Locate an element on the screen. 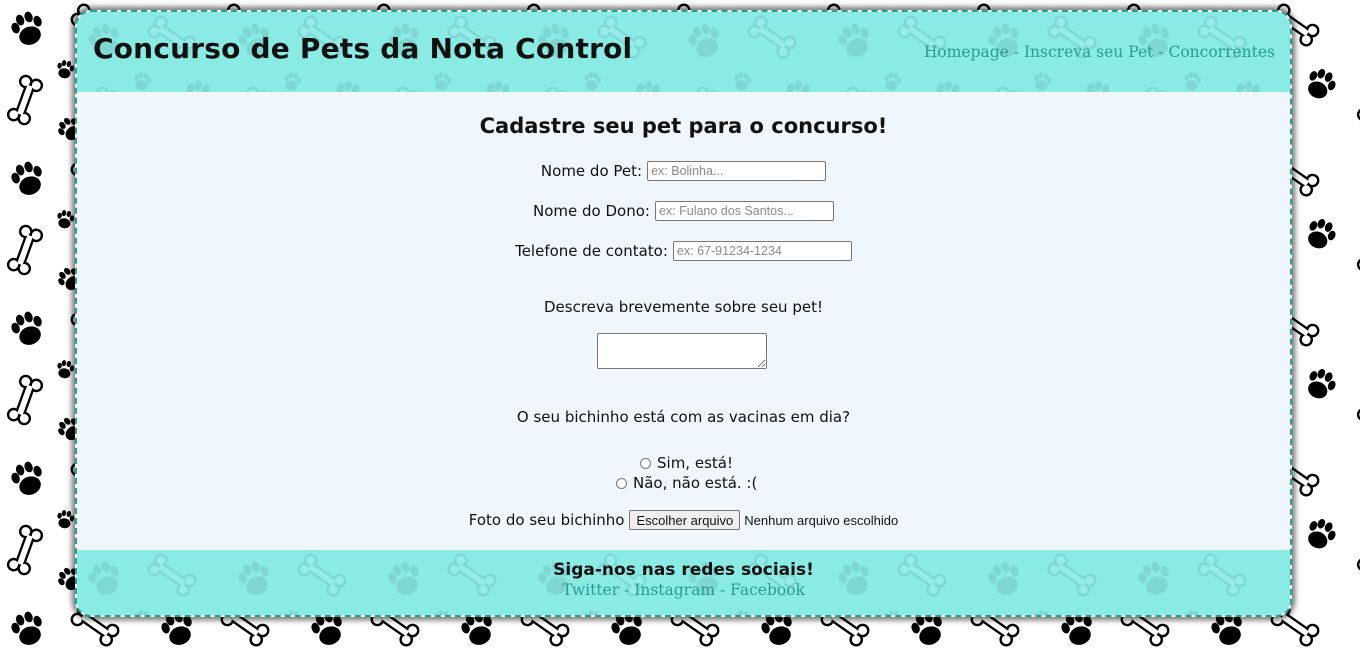 The height and width of the screenshot is (658, 1360). file-status: Nenhum arquivo escolhido is located at coordinates (821, 520).